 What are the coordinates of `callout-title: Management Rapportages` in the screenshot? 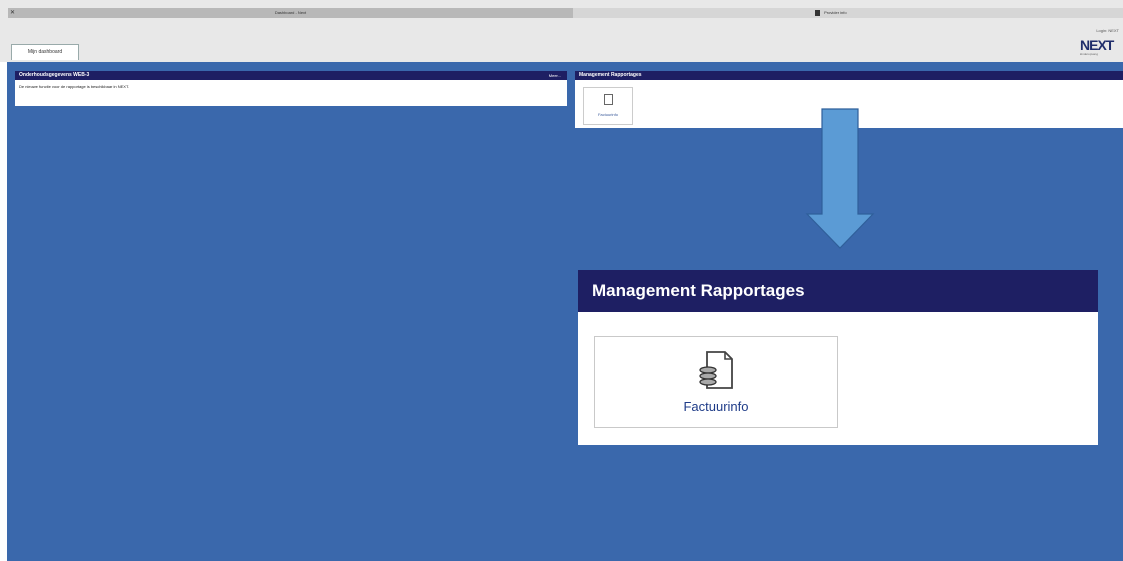 It's located at (698, 290).